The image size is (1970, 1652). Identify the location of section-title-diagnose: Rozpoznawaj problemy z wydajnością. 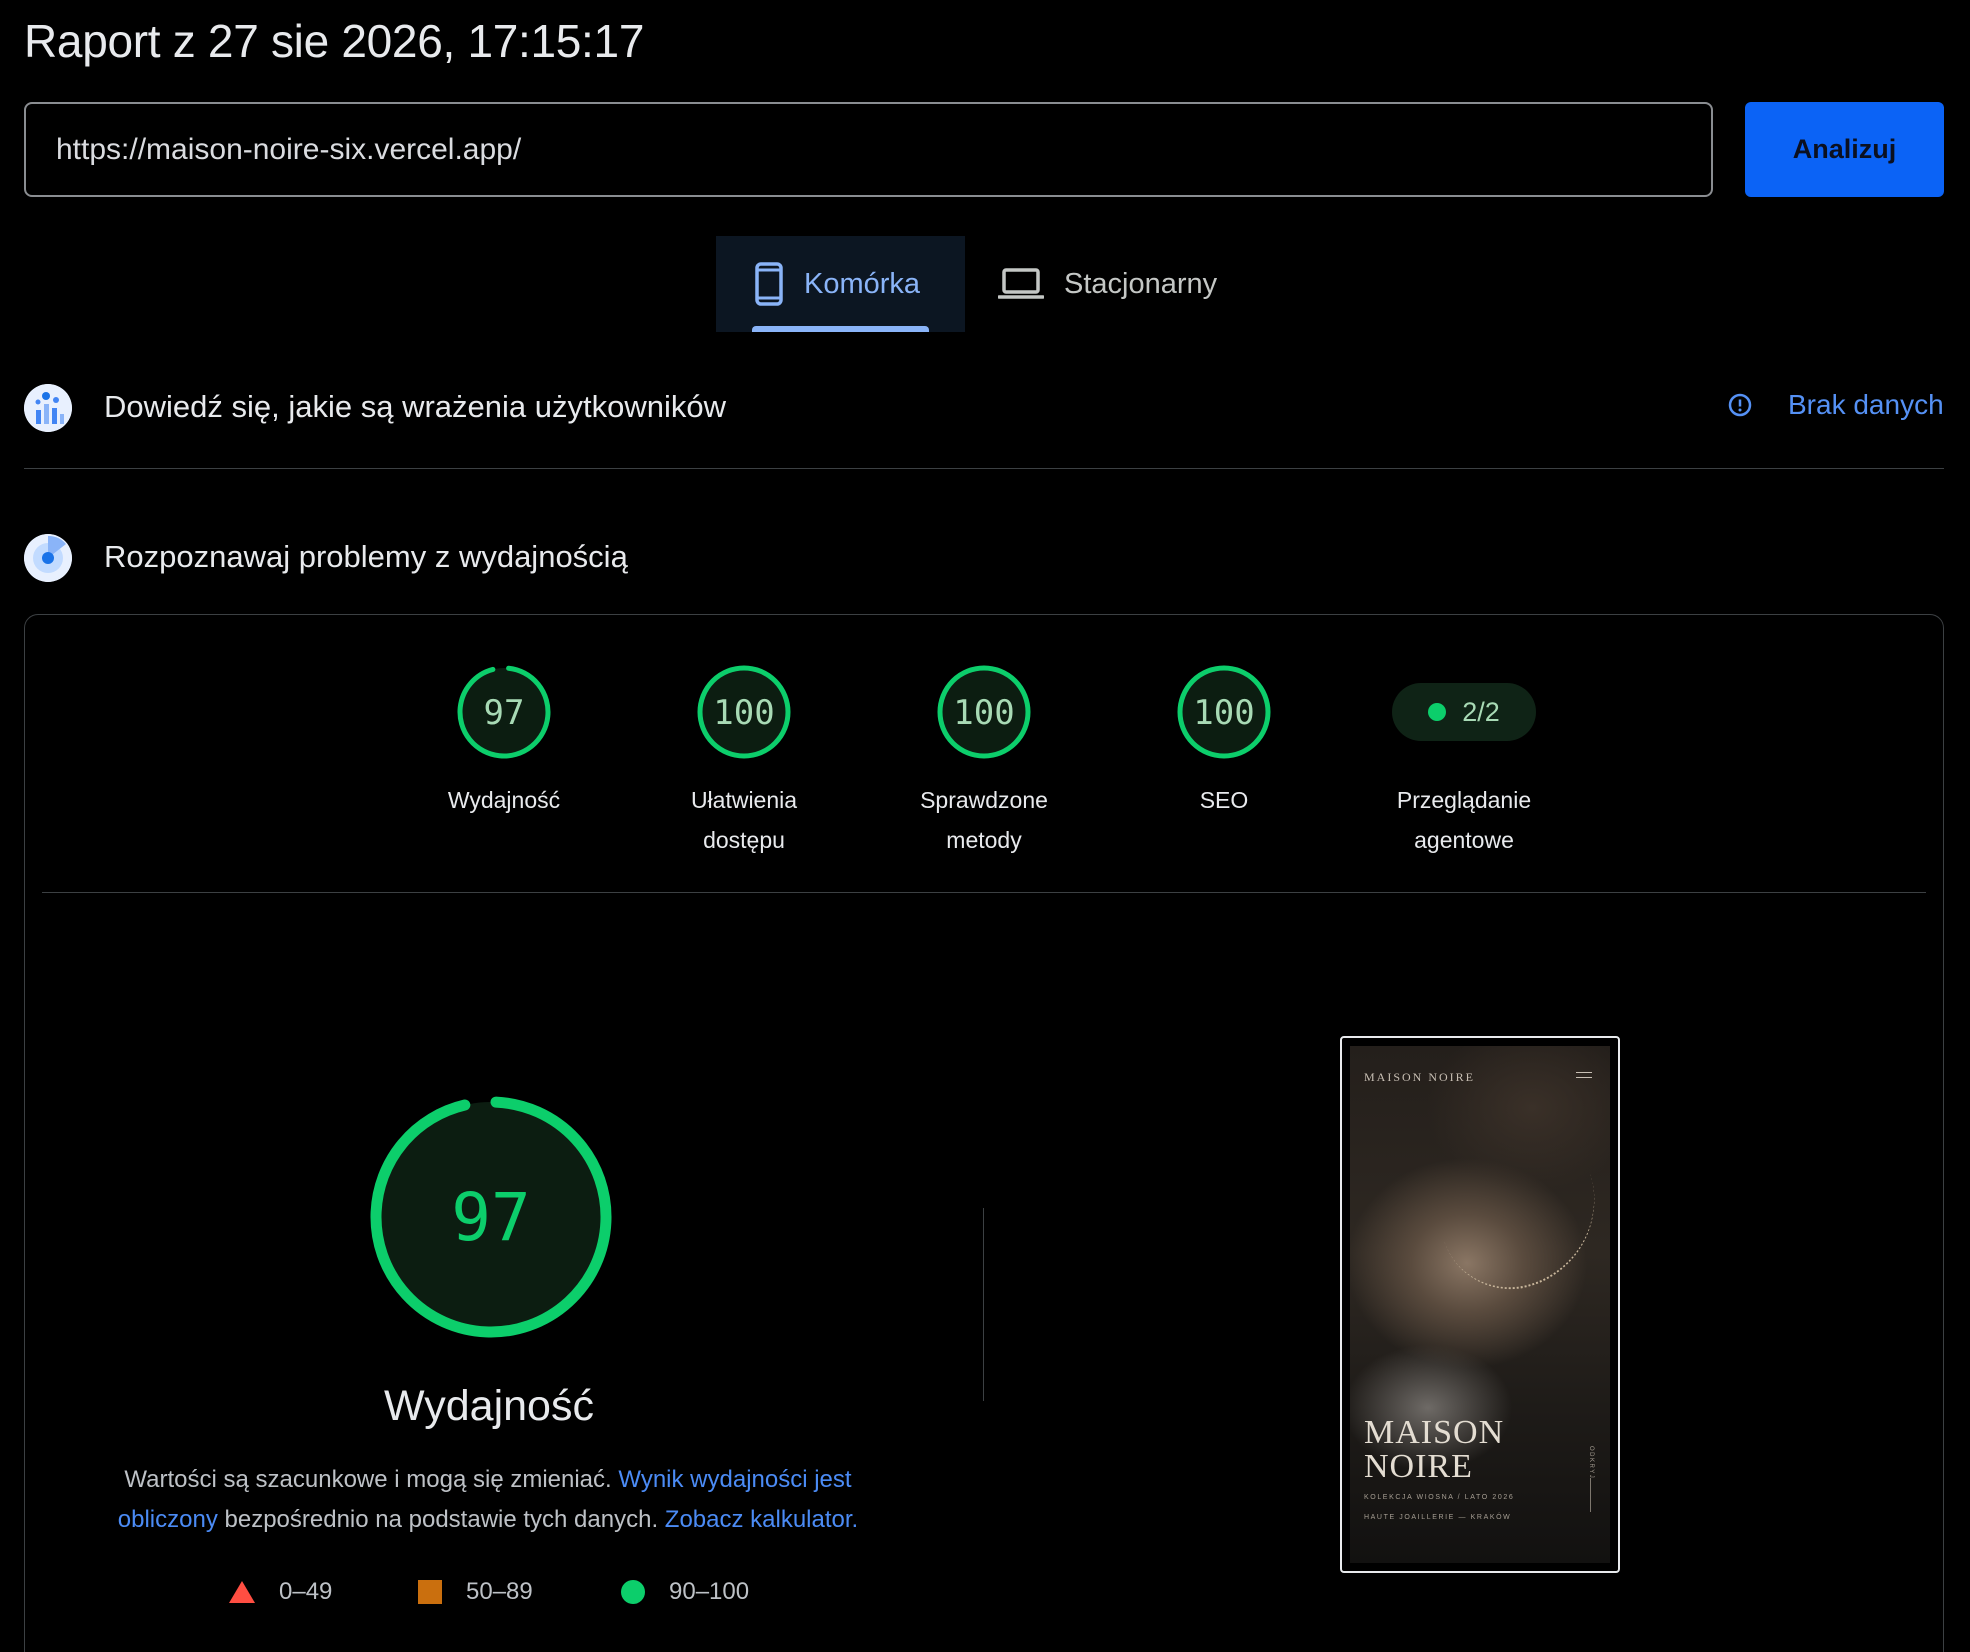
(366, 556).